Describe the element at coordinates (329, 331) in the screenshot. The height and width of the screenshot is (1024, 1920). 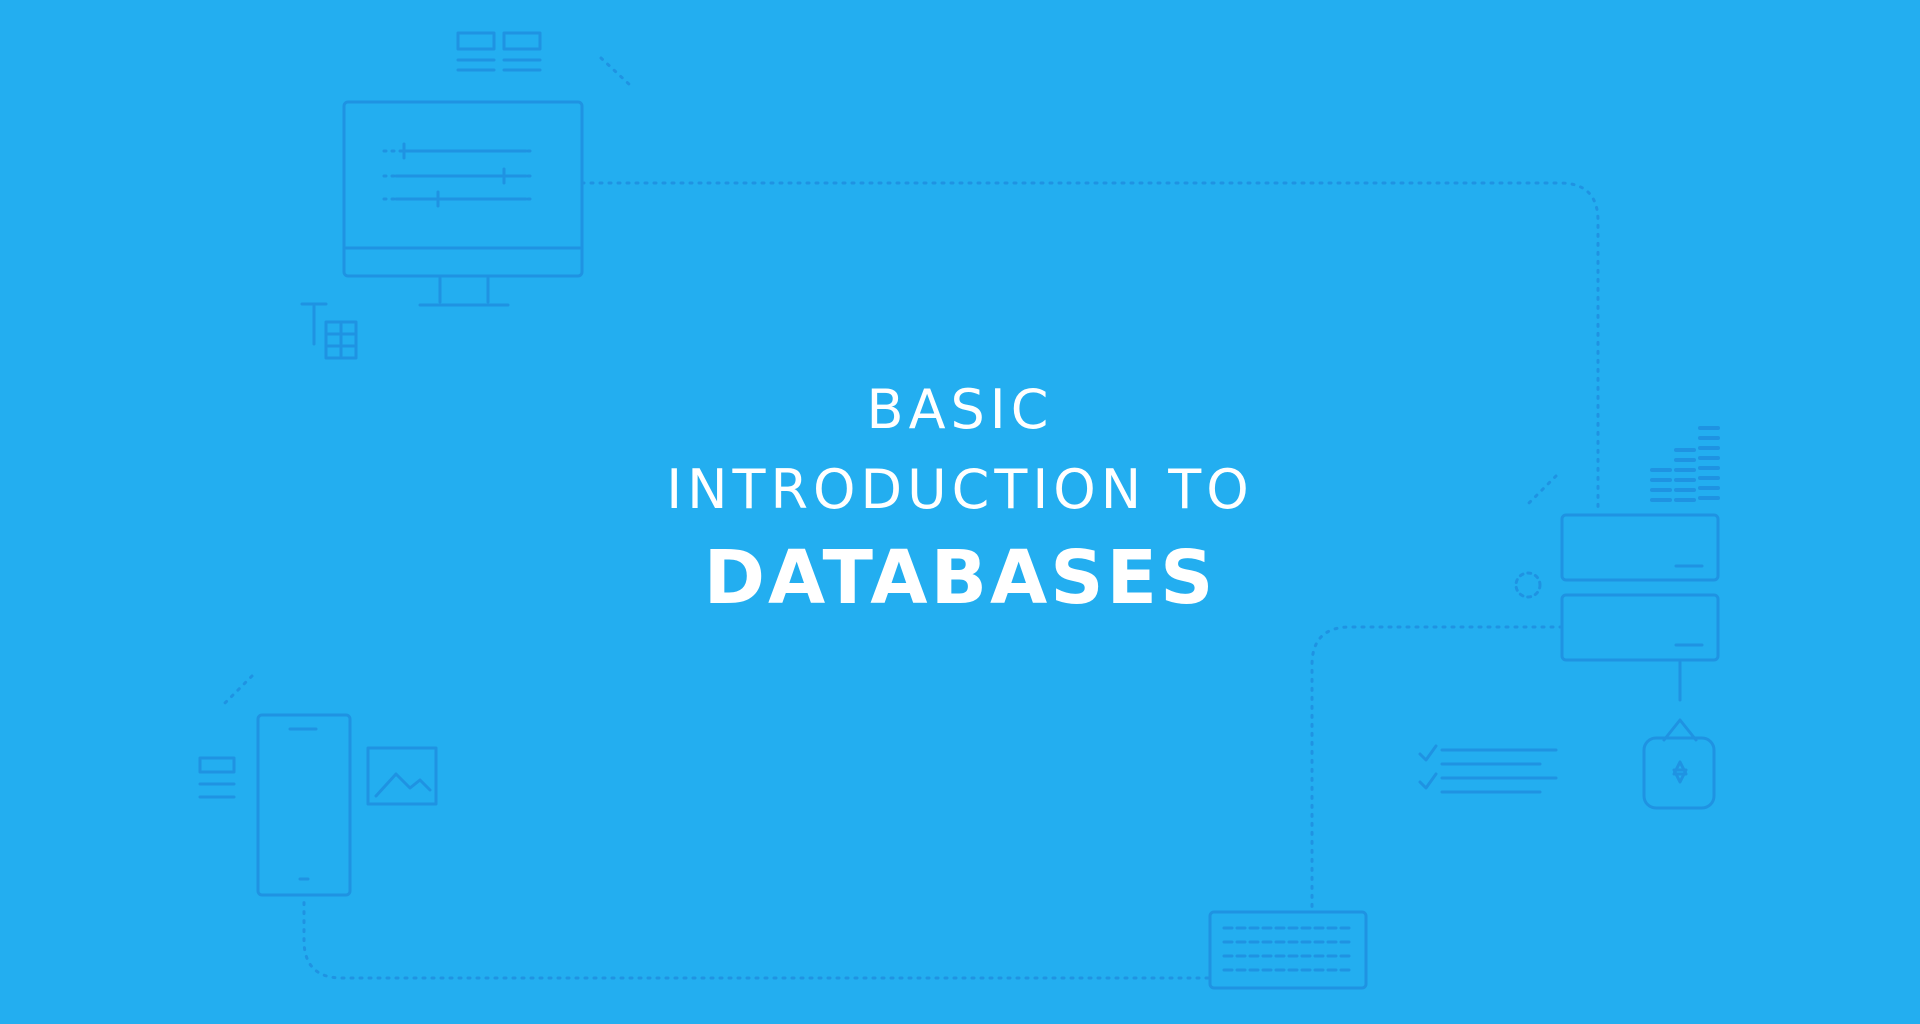
I see `text-table-icon` at that location.